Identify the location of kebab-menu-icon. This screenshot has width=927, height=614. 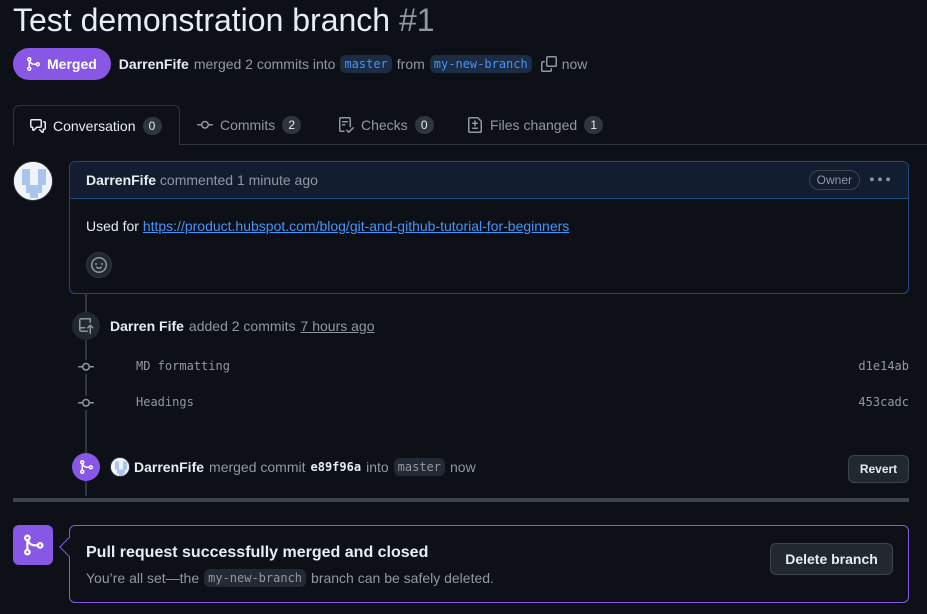
(880, 180).